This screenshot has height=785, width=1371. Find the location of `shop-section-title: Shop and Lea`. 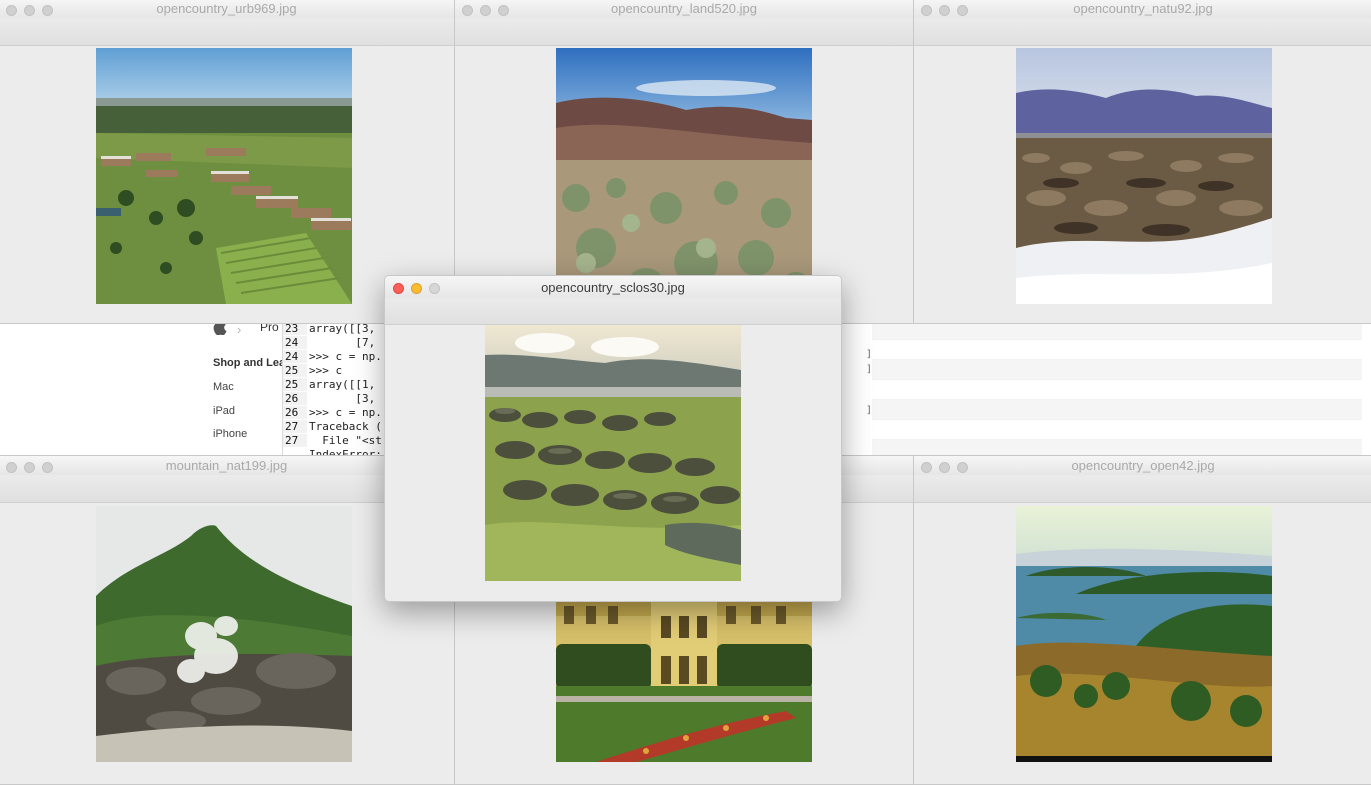

shop-section-title: Shop and Lea is located at coordinates (249, 363).